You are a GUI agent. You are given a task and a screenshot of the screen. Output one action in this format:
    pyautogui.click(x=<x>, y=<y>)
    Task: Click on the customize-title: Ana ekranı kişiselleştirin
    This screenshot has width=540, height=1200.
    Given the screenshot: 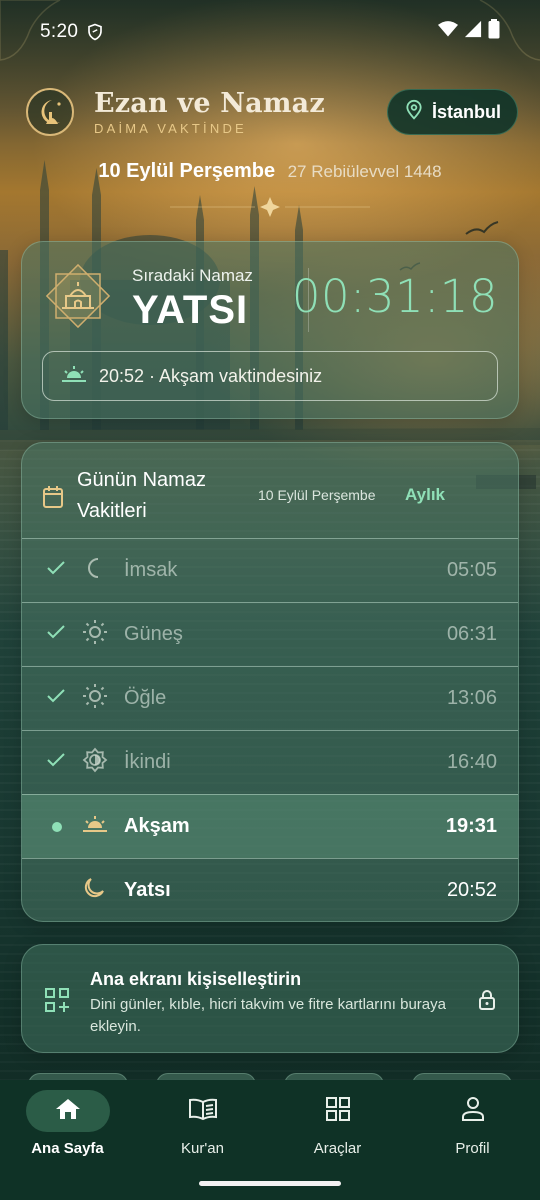 What is the action you would take?
    pyautogui.click(x=196, y=979)
    